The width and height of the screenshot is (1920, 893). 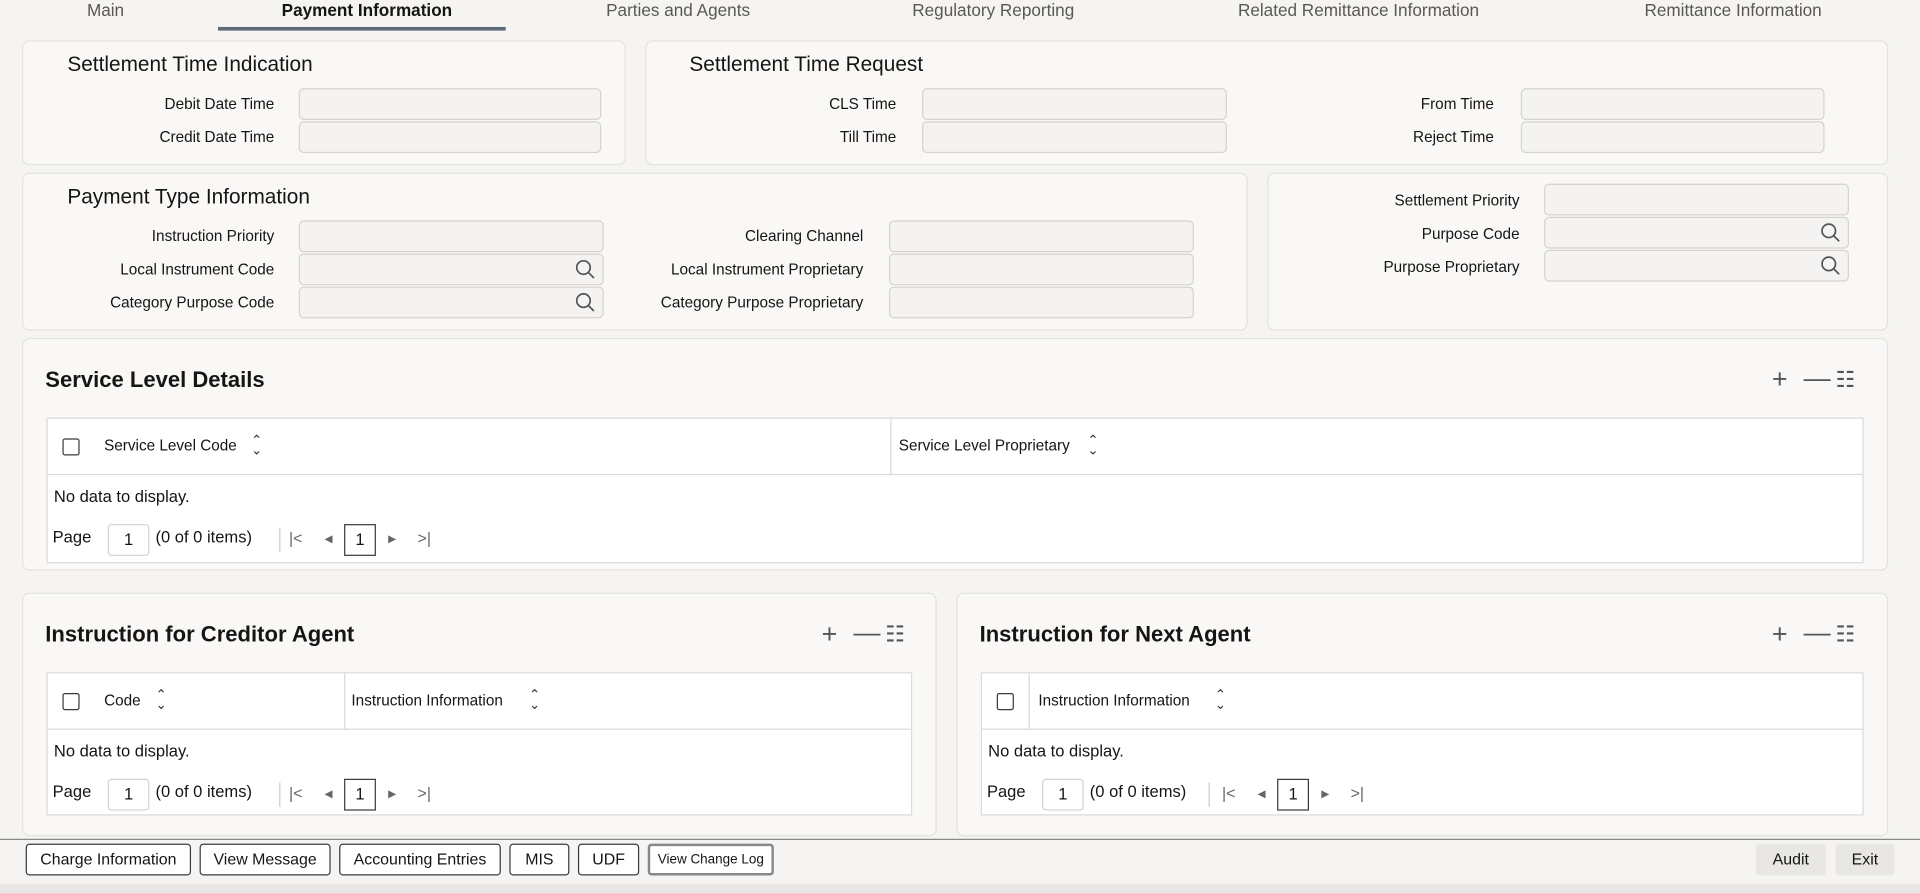 What do you see at coordinates (1006, 791) in the screenshot?
I see `page-label: Page` at bounding box center [1006, 791].